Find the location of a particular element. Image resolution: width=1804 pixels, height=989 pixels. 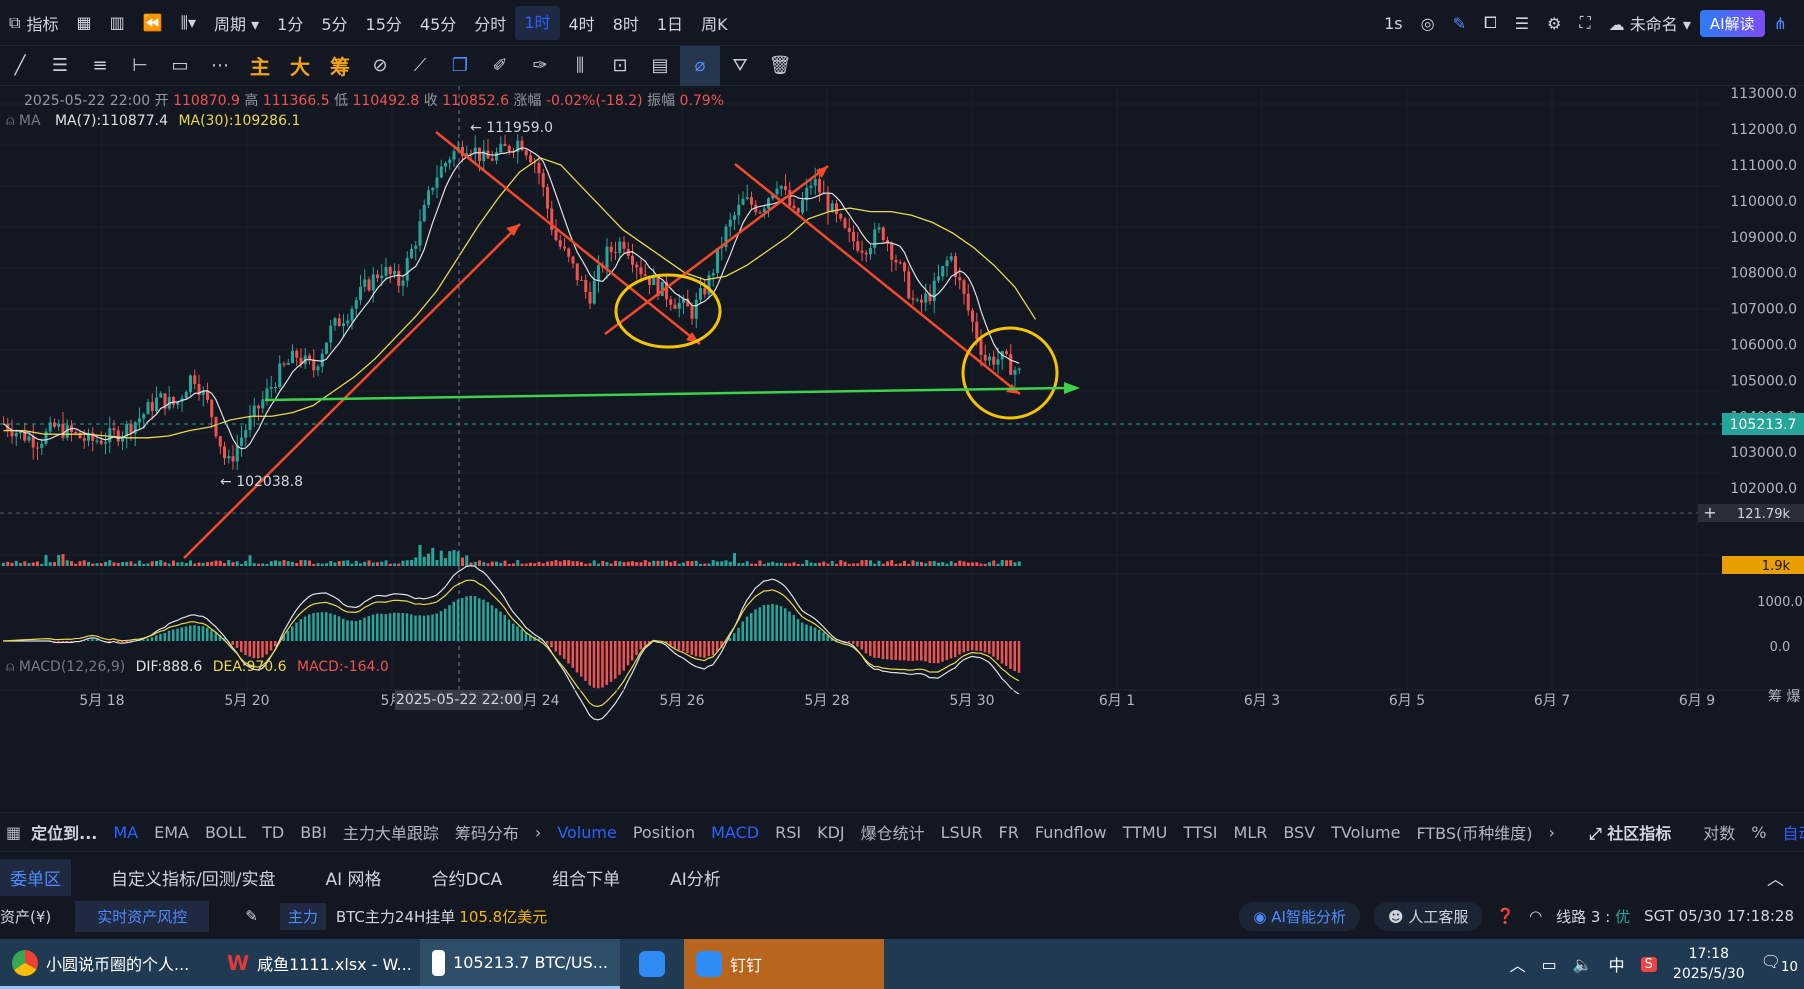

ind-rsi: RSI is located at coordinates (788, 832).